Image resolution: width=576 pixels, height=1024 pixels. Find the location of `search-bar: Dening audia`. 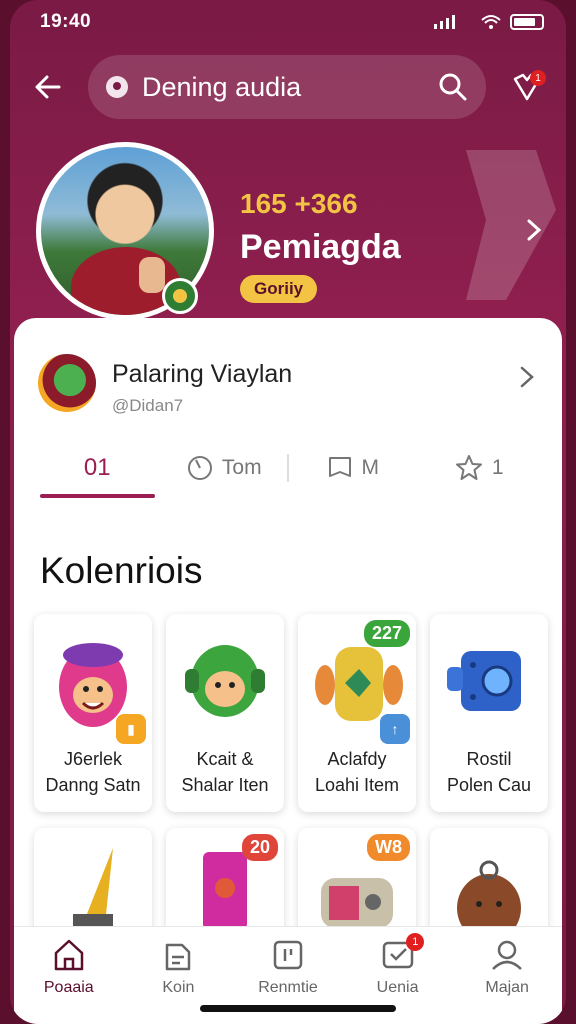

search-bar: Dening audia is located at coordinates (287, 87).